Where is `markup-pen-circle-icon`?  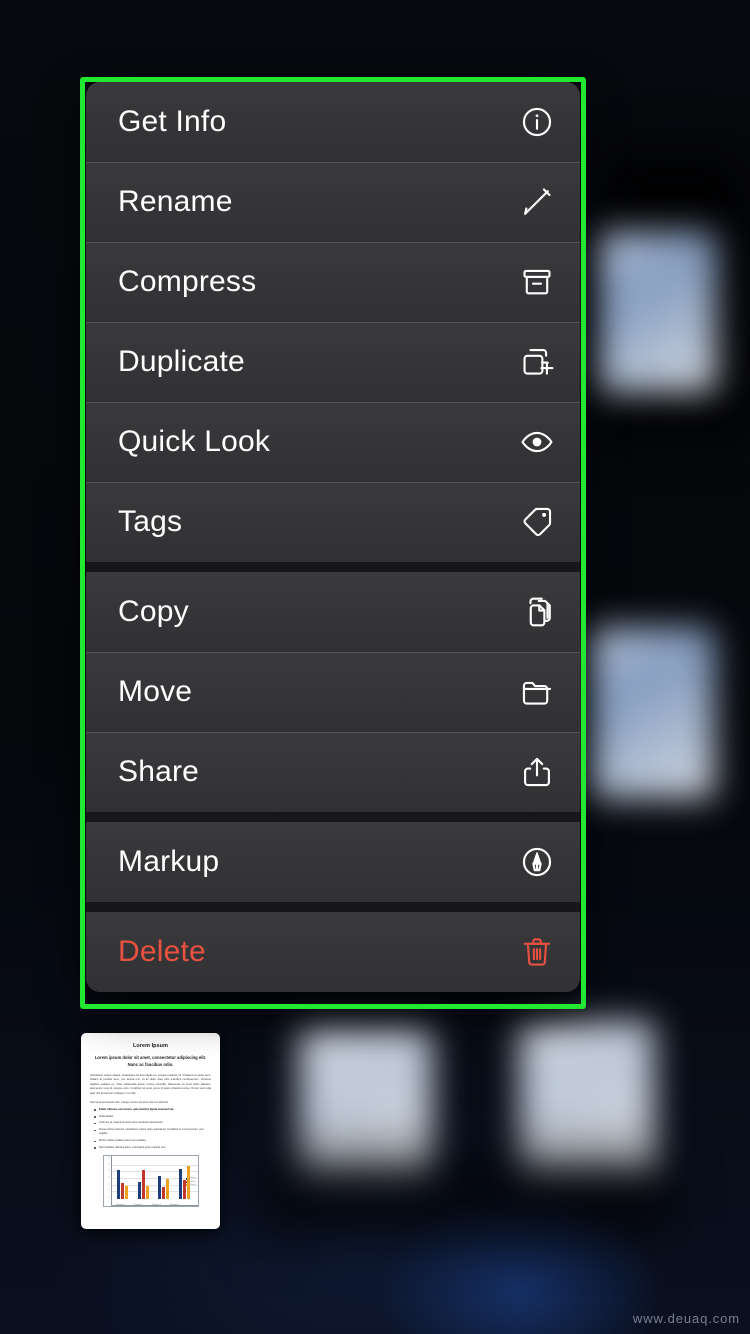 markup-pen-circle-icon is located at coordinates (537, 862).